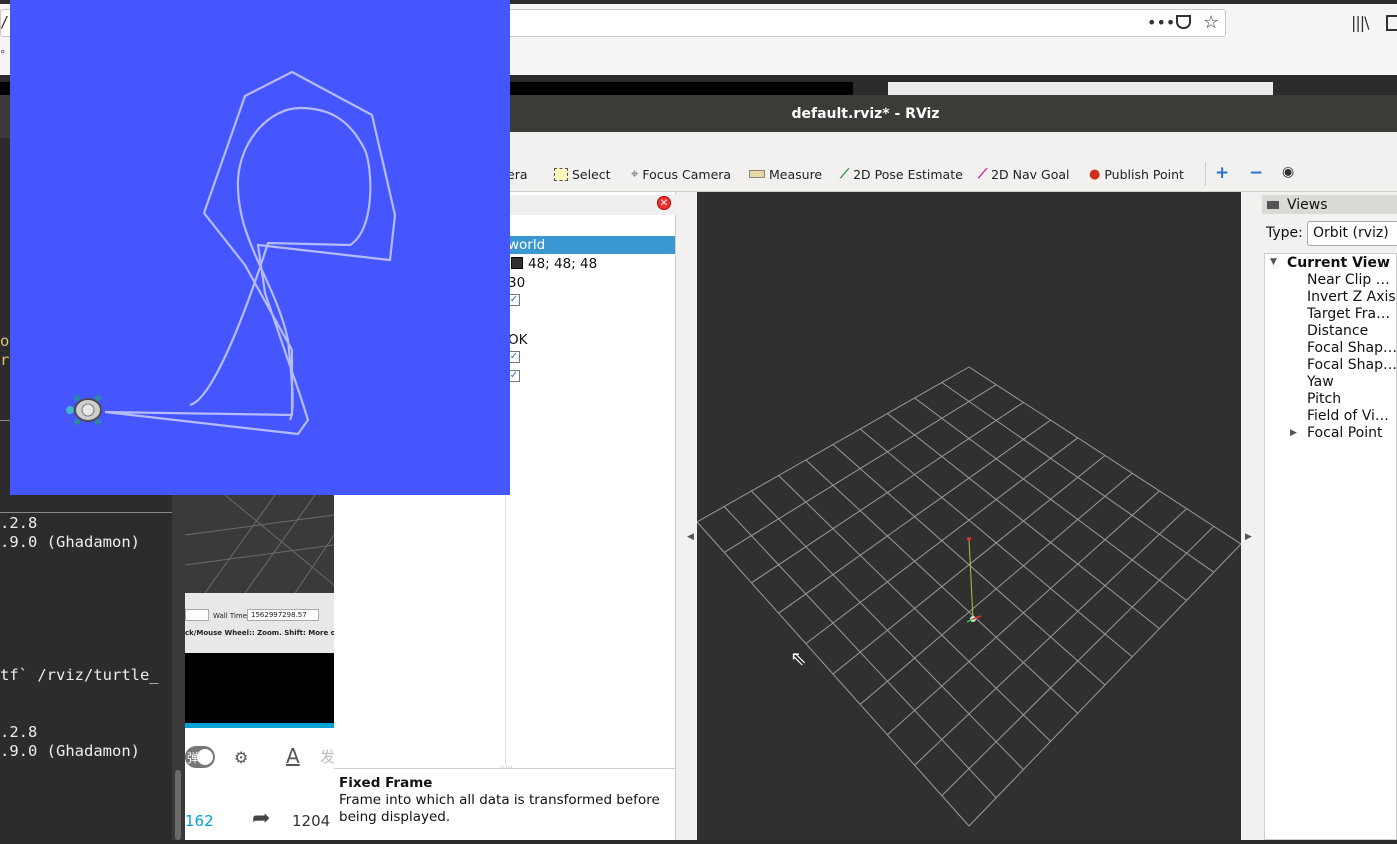  What do you see at coordinates (259, 725) in the screenshot?
I see `progress-strip` at bounding box center [259, 725].